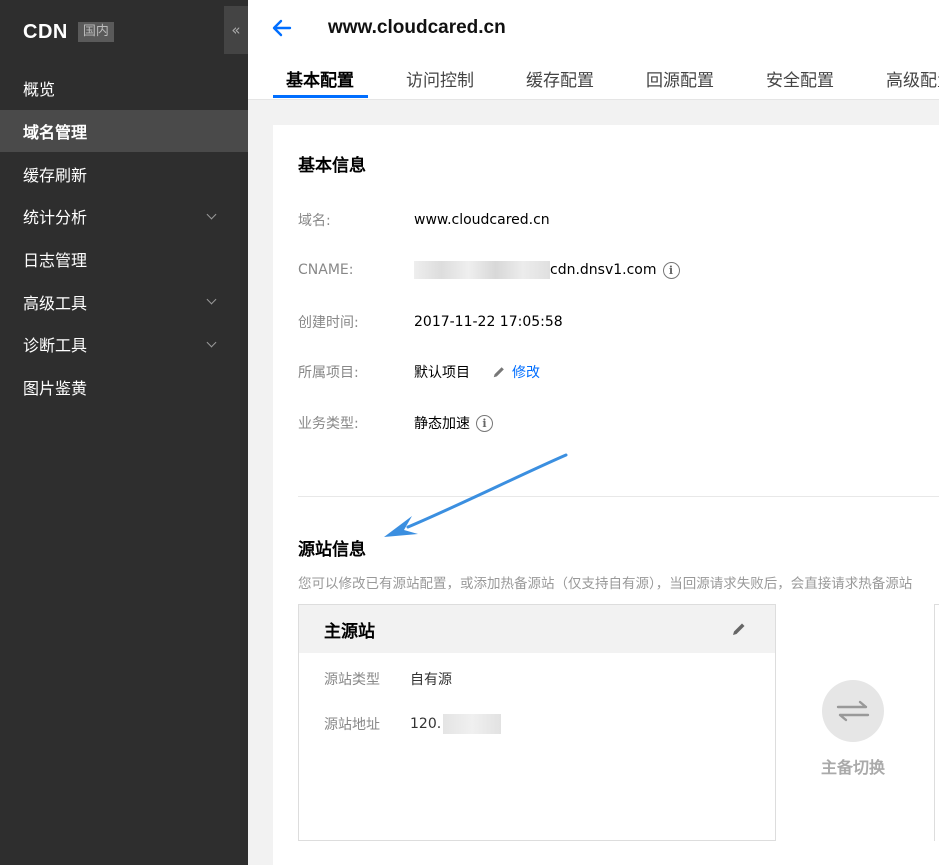 Image resolution: width=939 pixels, height=865 pixels. I want to click on info-label: 创建时间:, so click(328, 323).